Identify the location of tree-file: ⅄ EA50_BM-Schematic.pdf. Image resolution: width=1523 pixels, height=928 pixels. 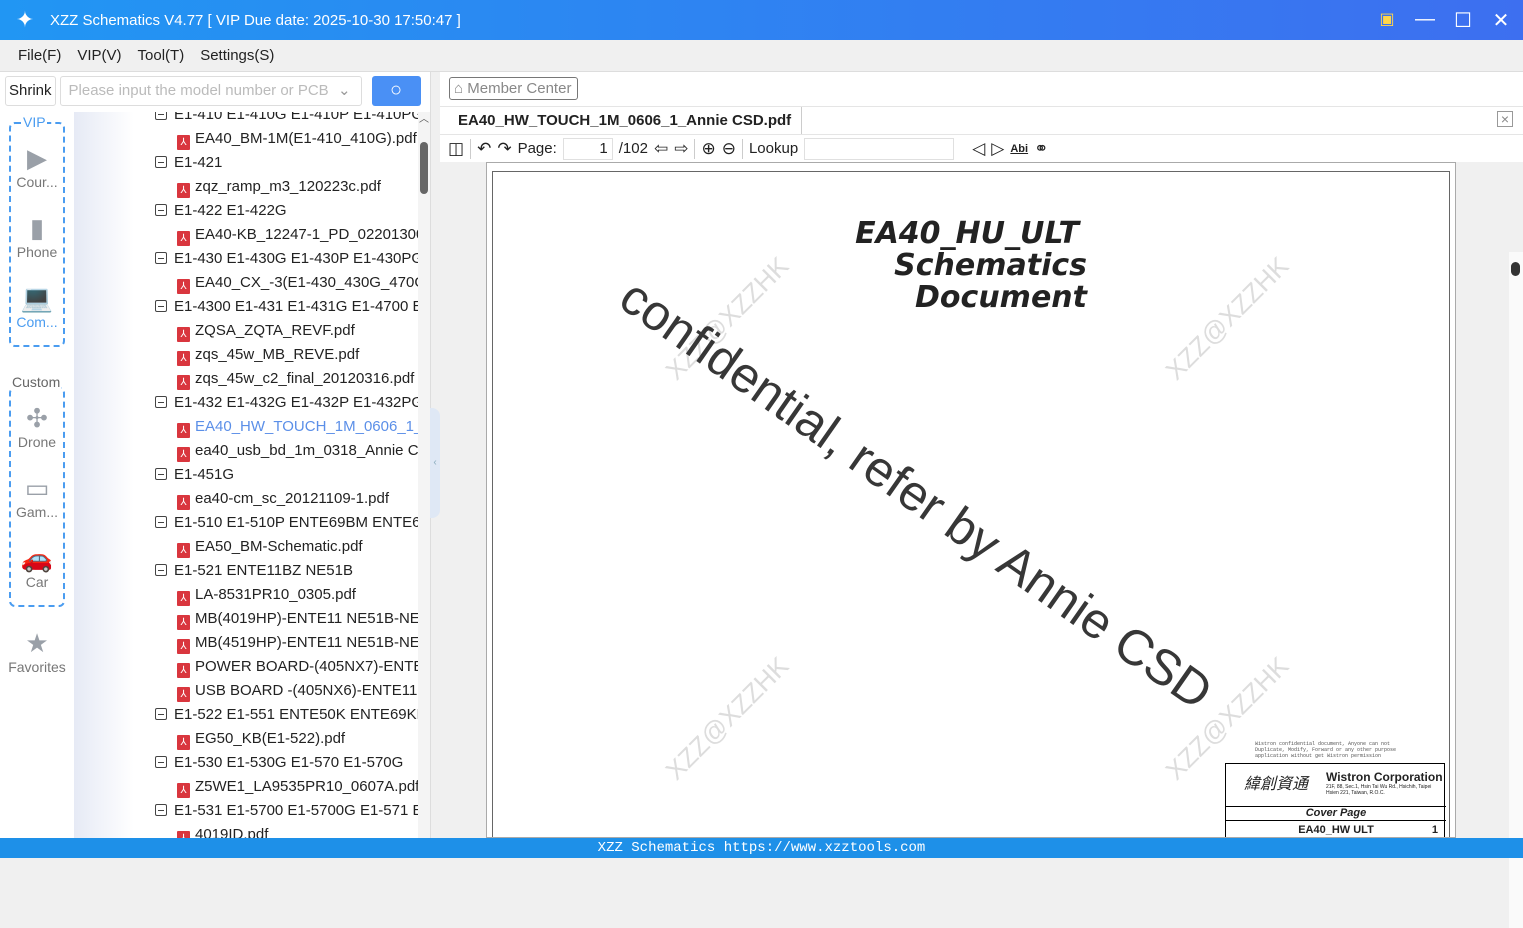
(297, 547).